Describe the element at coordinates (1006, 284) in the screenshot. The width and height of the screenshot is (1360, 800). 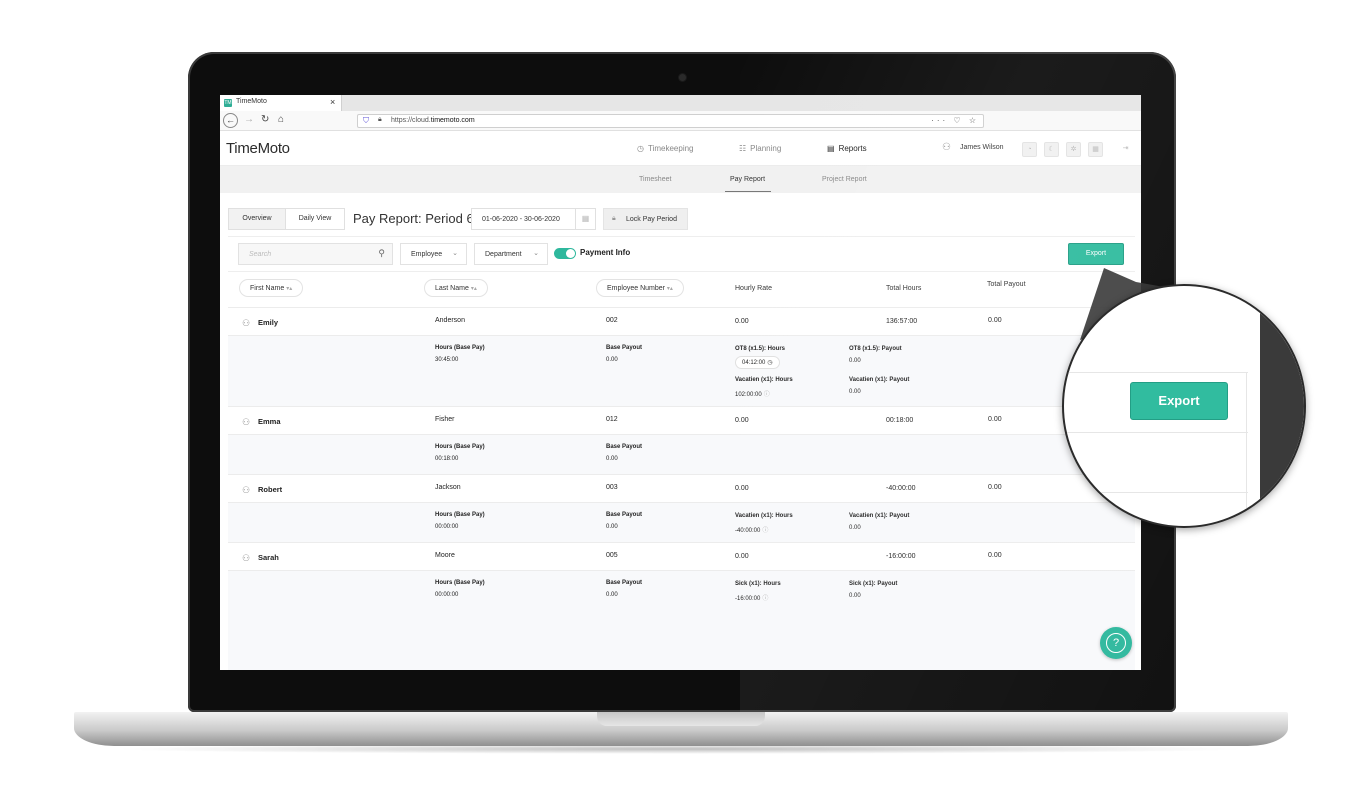
I see `header-total-payout: Total Payout` at that location.